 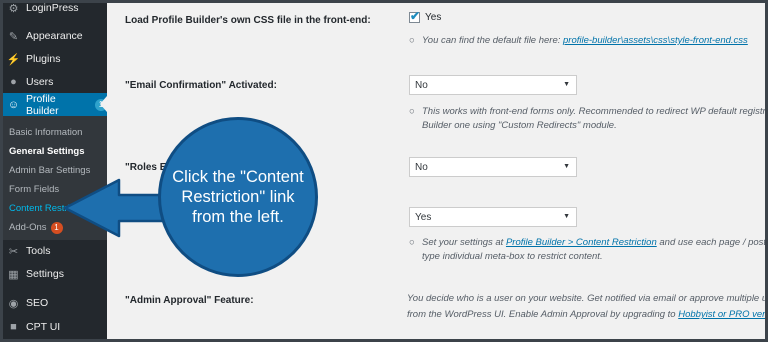 What do you see at coordinates (464, 242) in the screenshot?
I see `restrict-desc-prefix: Set your settings at` at bounding box center [464, 242].